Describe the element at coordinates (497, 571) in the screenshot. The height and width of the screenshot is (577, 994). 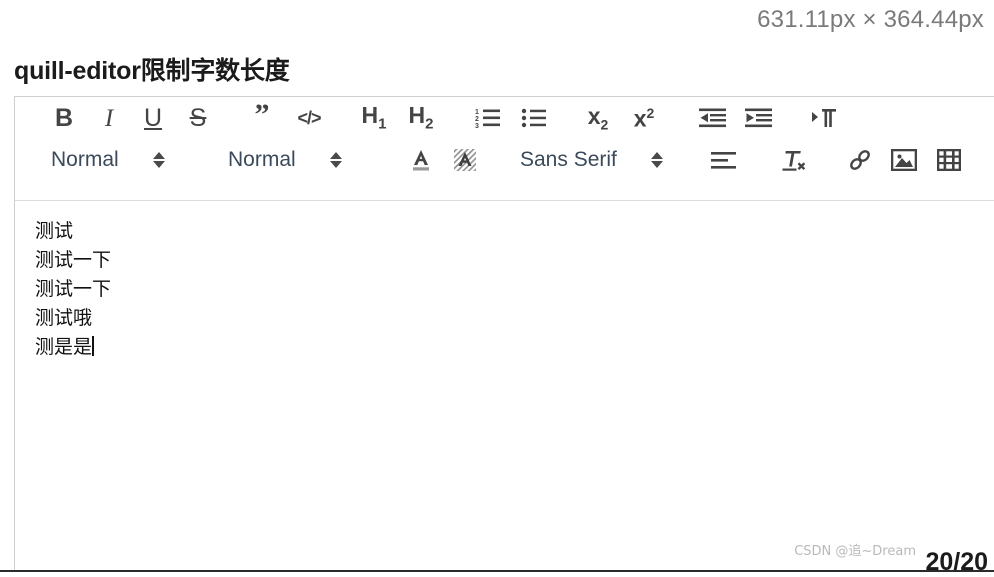
I see `bottom-rule` at that location.